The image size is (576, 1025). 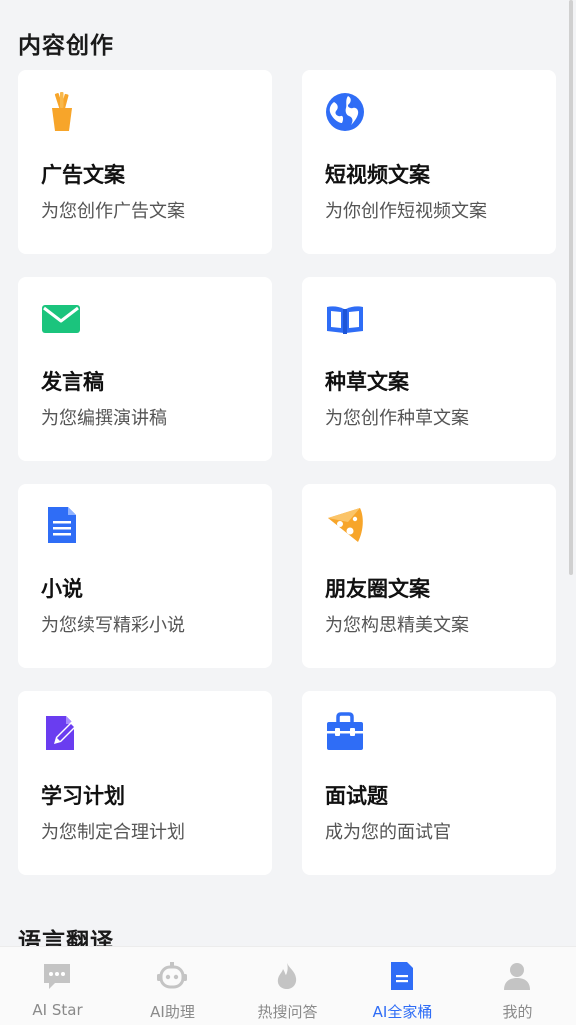 I want to click on robot-icon, so click(x=172, y=976).